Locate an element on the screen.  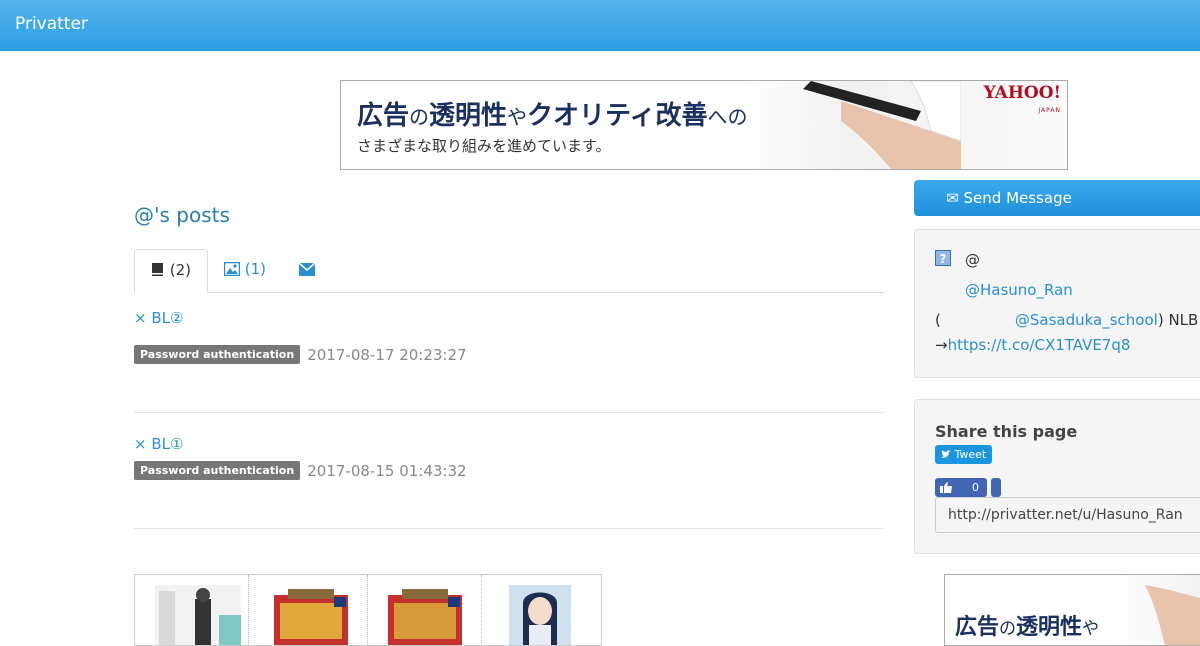
brand-logo-link: Privatter is located at coordinates (51, 24).